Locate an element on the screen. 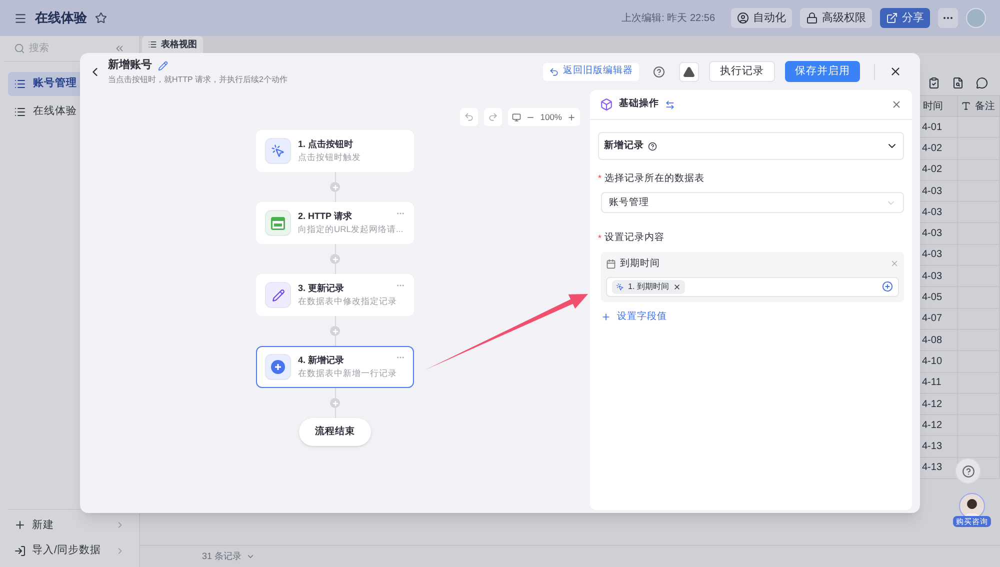  step-description: 在数据表中修改指定记录 is located at coordinates (347, 301).